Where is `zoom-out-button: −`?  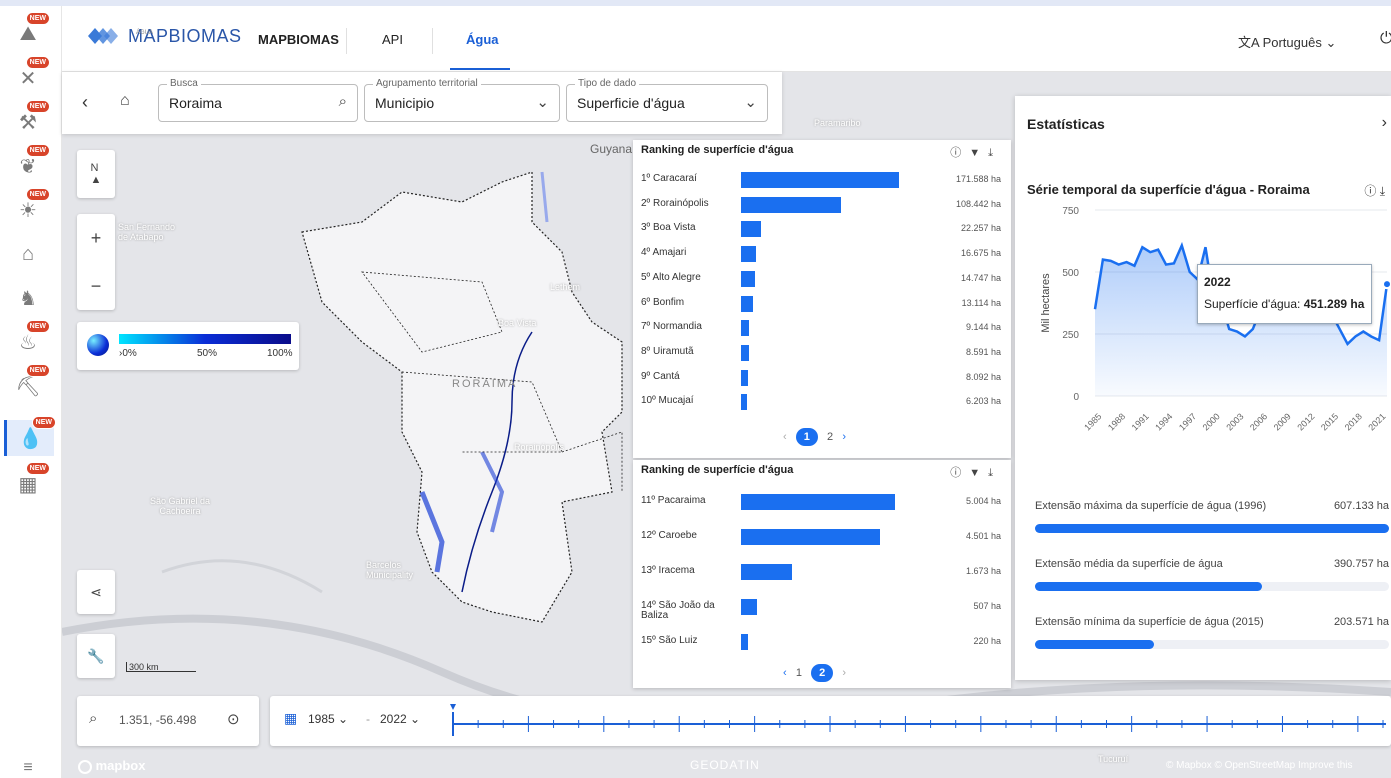 zoom-out-button: − is located at coordinates (96, 286).